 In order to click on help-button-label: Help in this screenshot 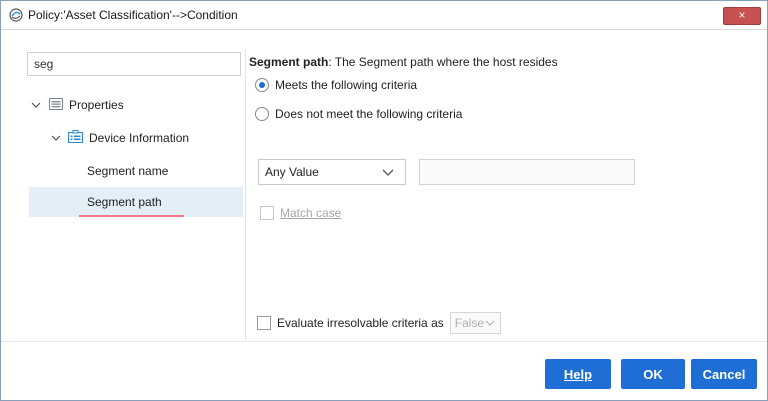, I will do `click(578, 374)`.